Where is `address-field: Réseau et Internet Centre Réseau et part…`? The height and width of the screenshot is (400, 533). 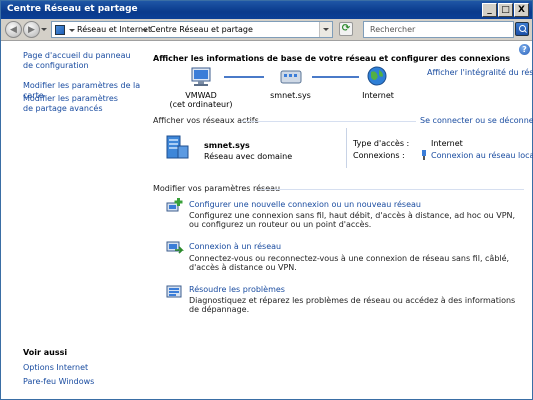 address-field: Réseau et Internet Centre Réseau et part… is located at coordinates (192, 29).